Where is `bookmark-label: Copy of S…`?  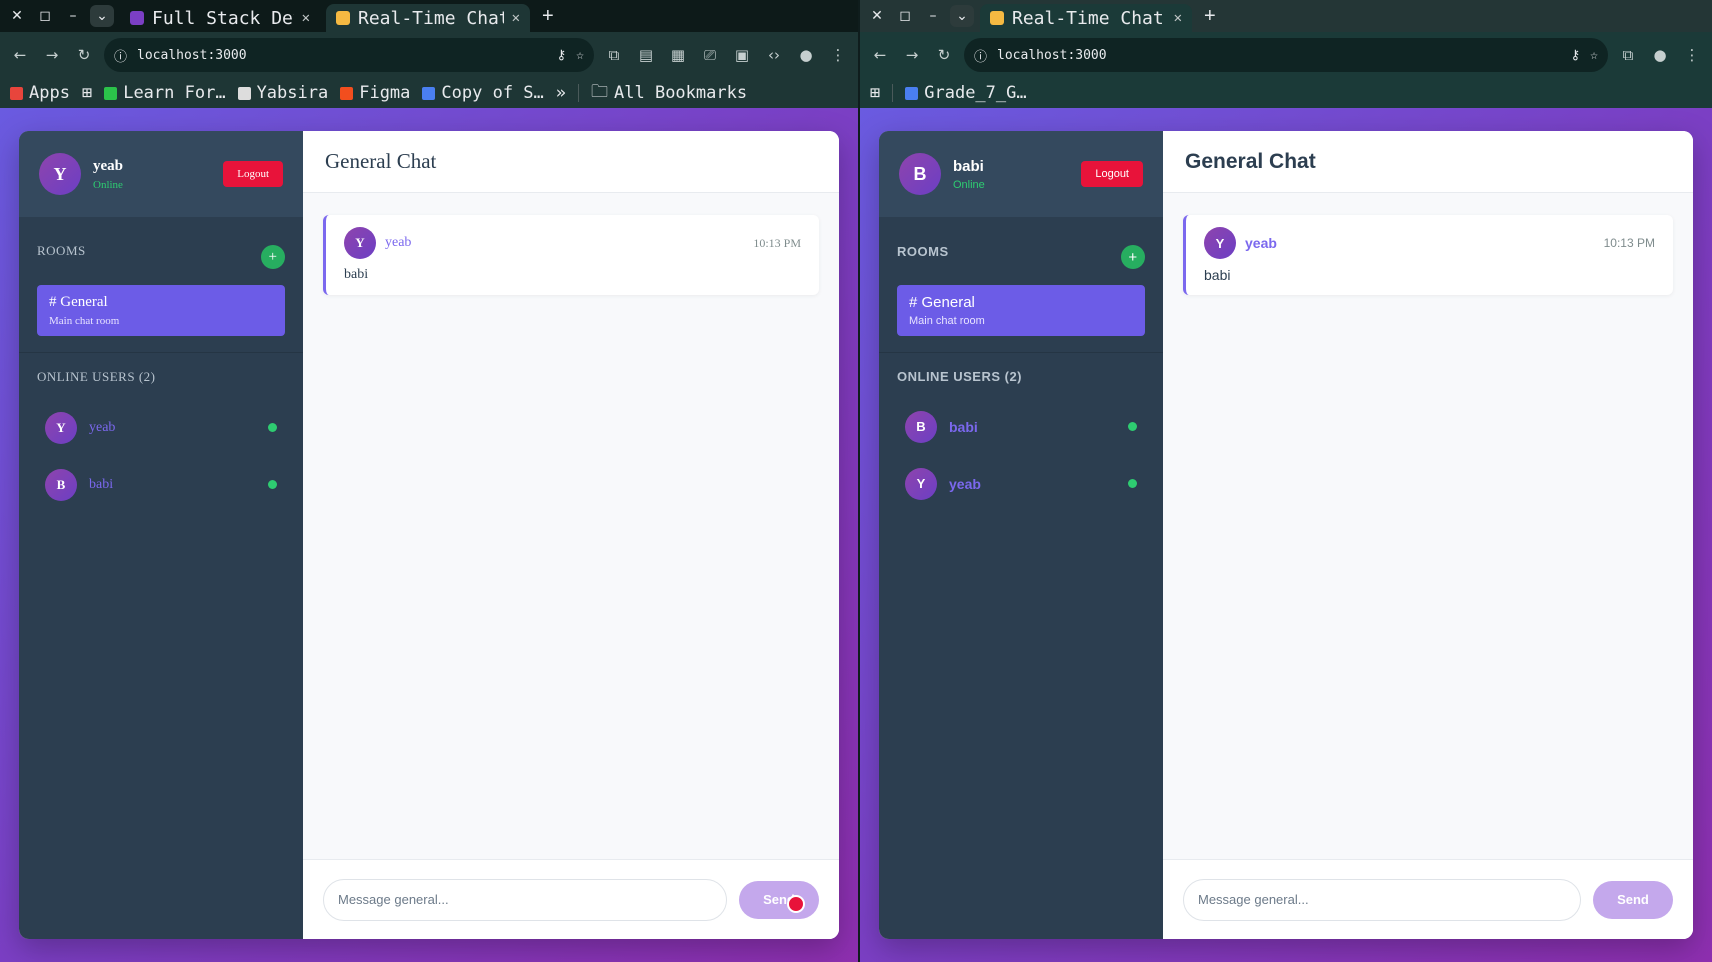 bookmark-label: Copy of S… is located at coordinates (492, 93).